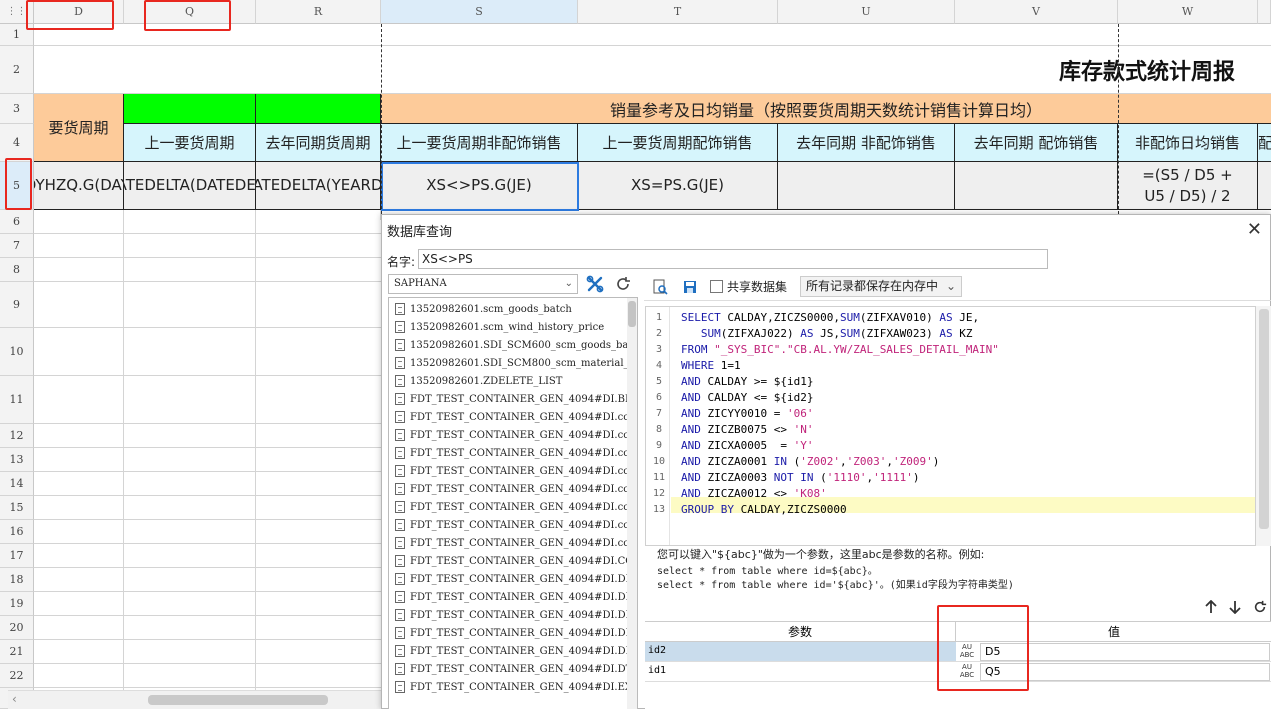 The width and height of the screenshot is (1271, 709). What do you see at coordinates (17, 305) in the screenshot?
I see `row-header-9: 9` at bounding box center [17, 305].